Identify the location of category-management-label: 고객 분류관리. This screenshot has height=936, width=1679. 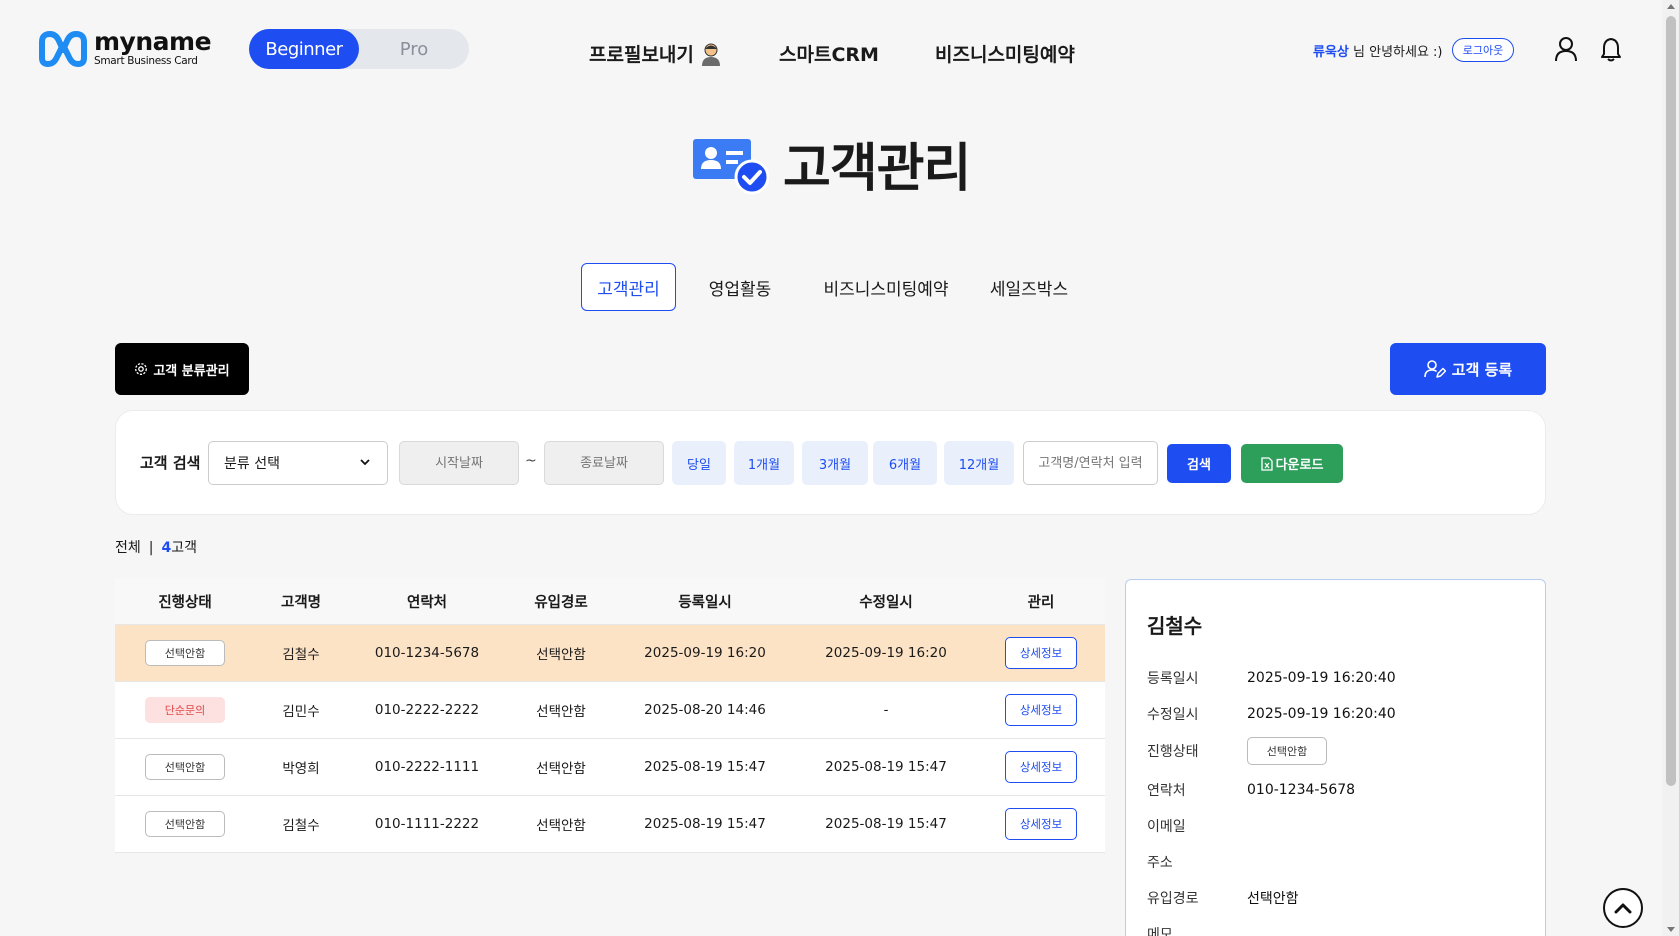
(191, 371).